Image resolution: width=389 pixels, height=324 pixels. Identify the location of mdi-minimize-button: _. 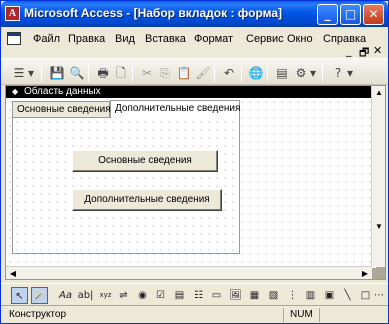
(349, 50).